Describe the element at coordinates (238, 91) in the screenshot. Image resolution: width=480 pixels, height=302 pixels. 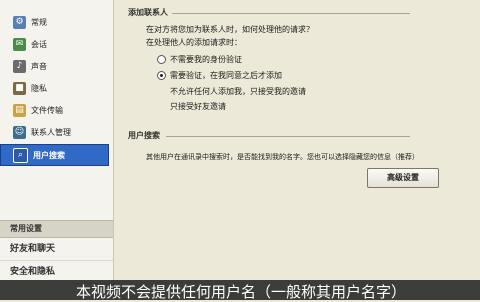
I see `option-label: 不允许任何人添加我，只接受我的邀请` at that location.